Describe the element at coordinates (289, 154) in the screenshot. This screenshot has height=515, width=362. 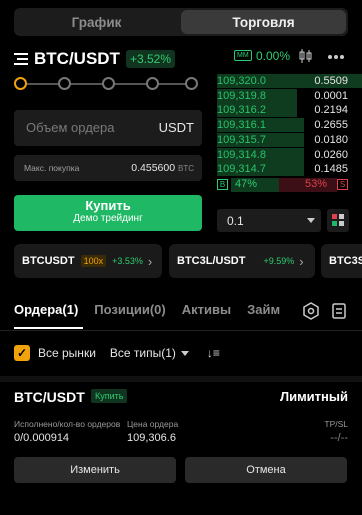
I see `orderbook-row: 109,314.8 0.0260` at that location.